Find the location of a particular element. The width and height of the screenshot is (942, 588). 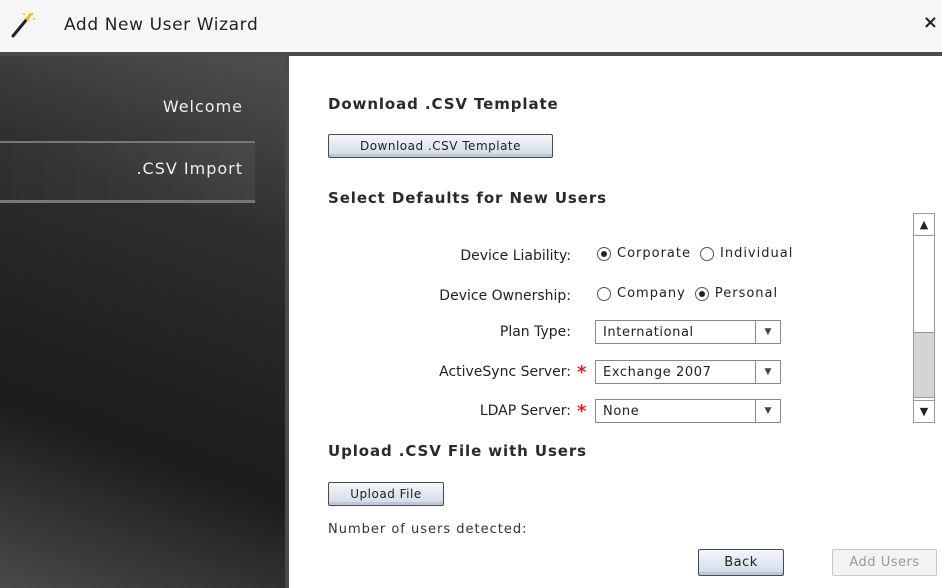

device-liability-radio-group: Corporate Individual is located at coordinates (699, 253).